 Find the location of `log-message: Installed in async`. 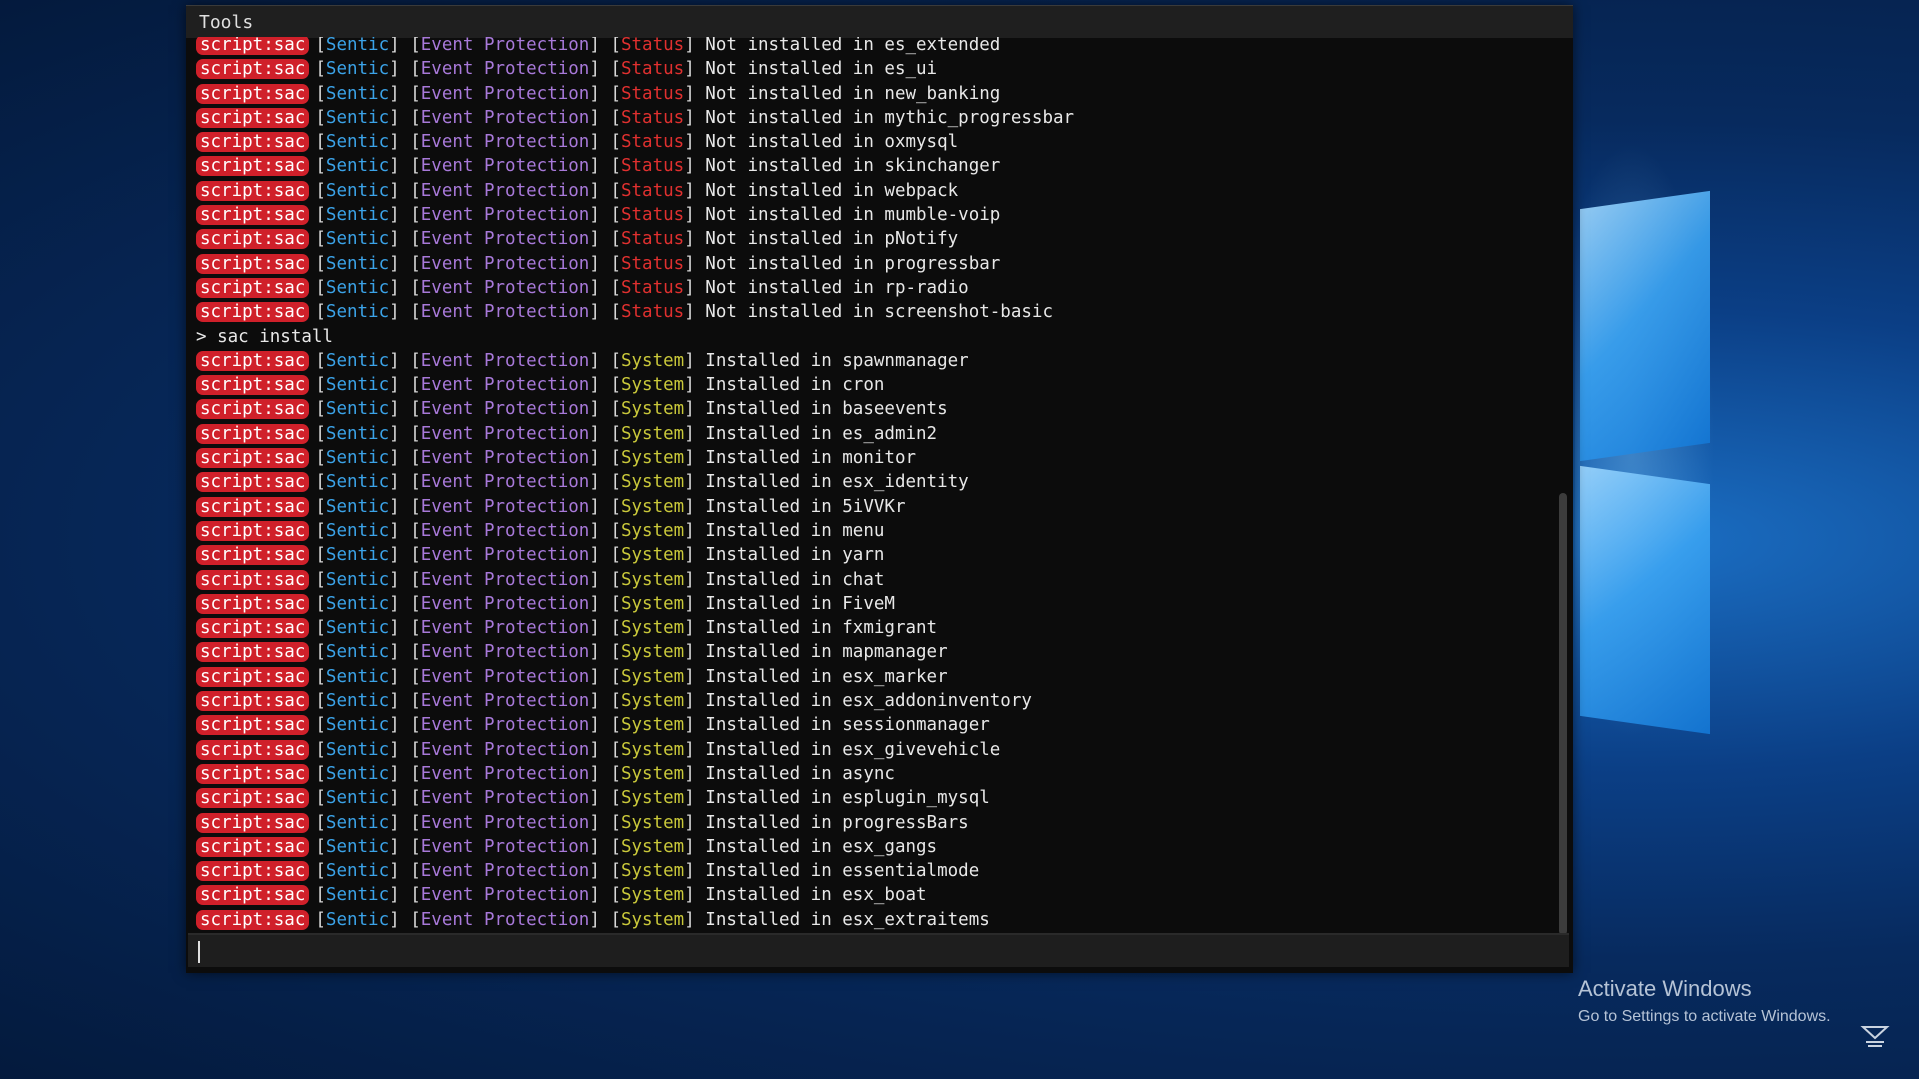

log-message: Installed in async is located at coordinates (800, 773).